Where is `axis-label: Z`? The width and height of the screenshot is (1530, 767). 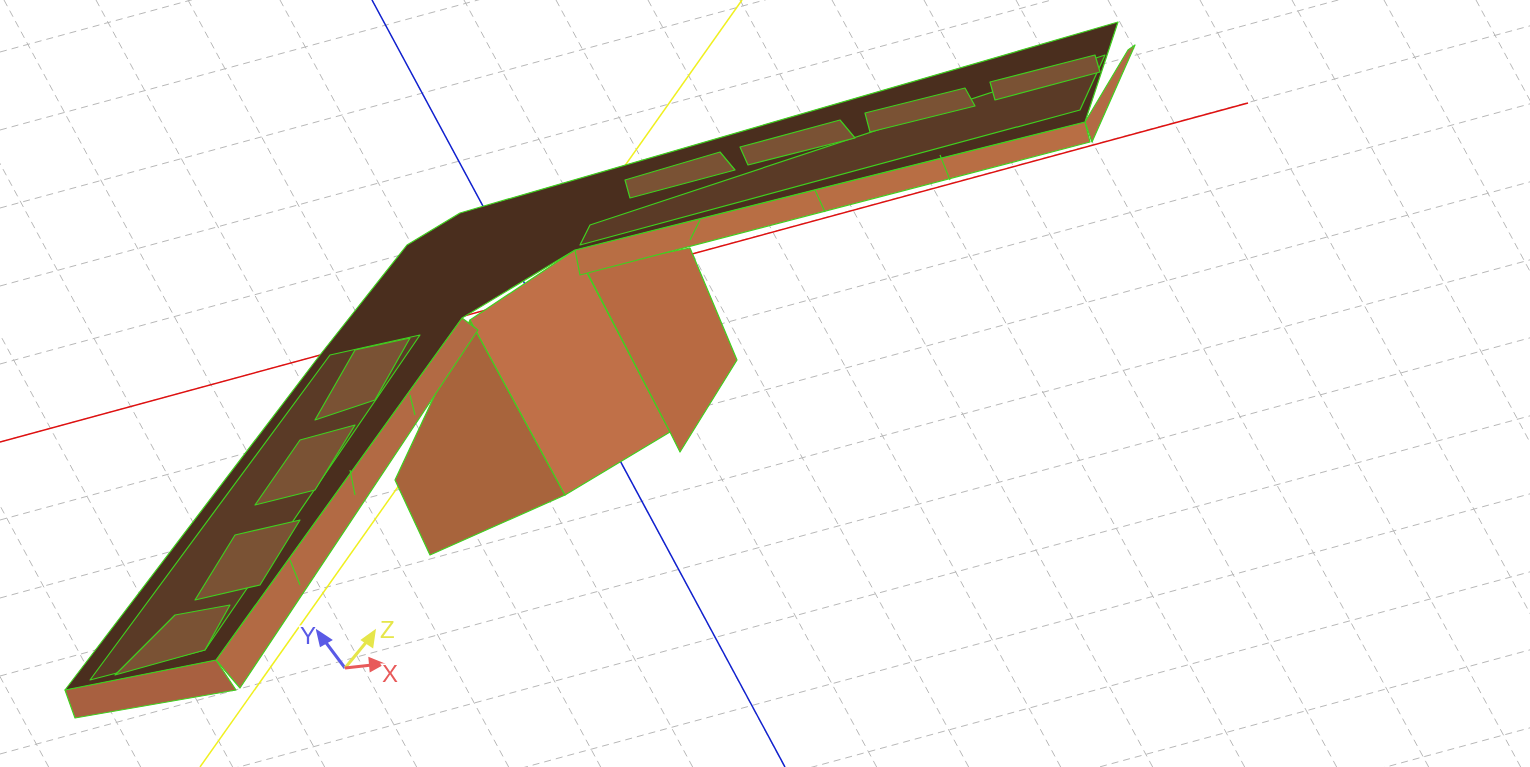 axis-label: Z is located at coordinates (387, 629).